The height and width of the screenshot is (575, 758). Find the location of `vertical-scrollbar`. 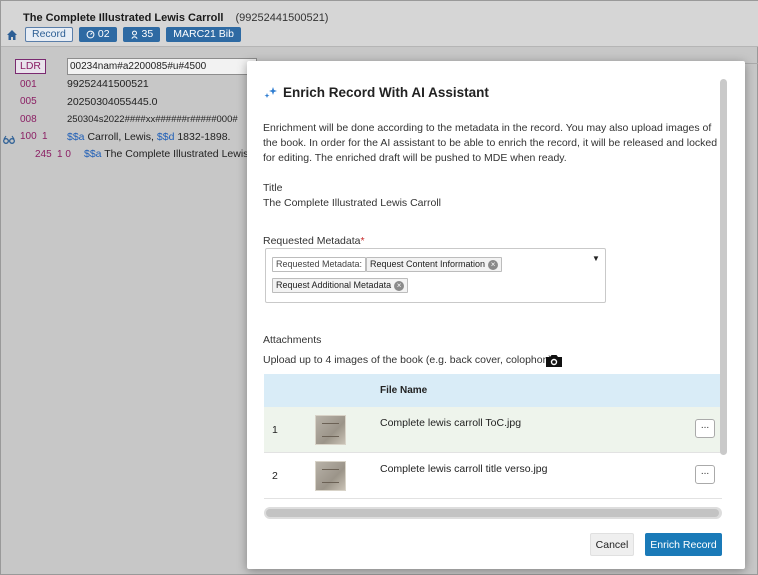

vertical-scrollbar is located at coordinates (723, 267).